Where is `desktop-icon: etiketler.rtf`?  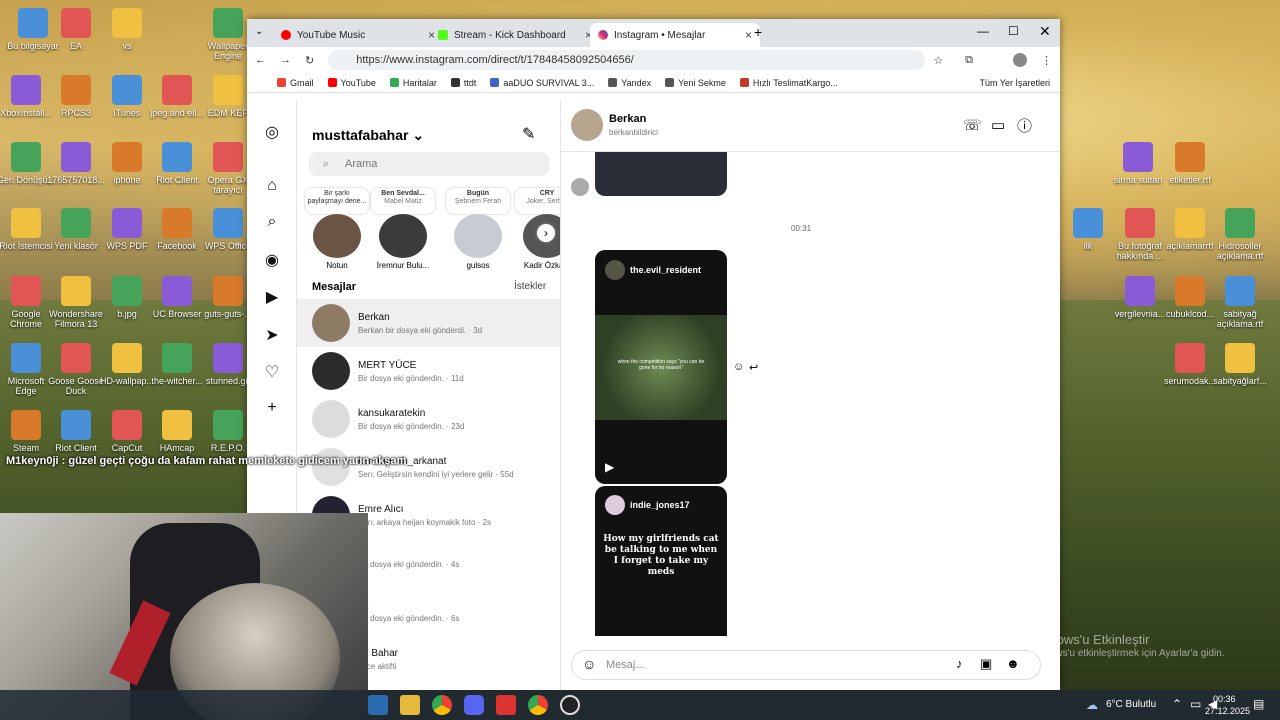 desktop-icon: etiketler.rtf is located at coordinates (1190, 163).